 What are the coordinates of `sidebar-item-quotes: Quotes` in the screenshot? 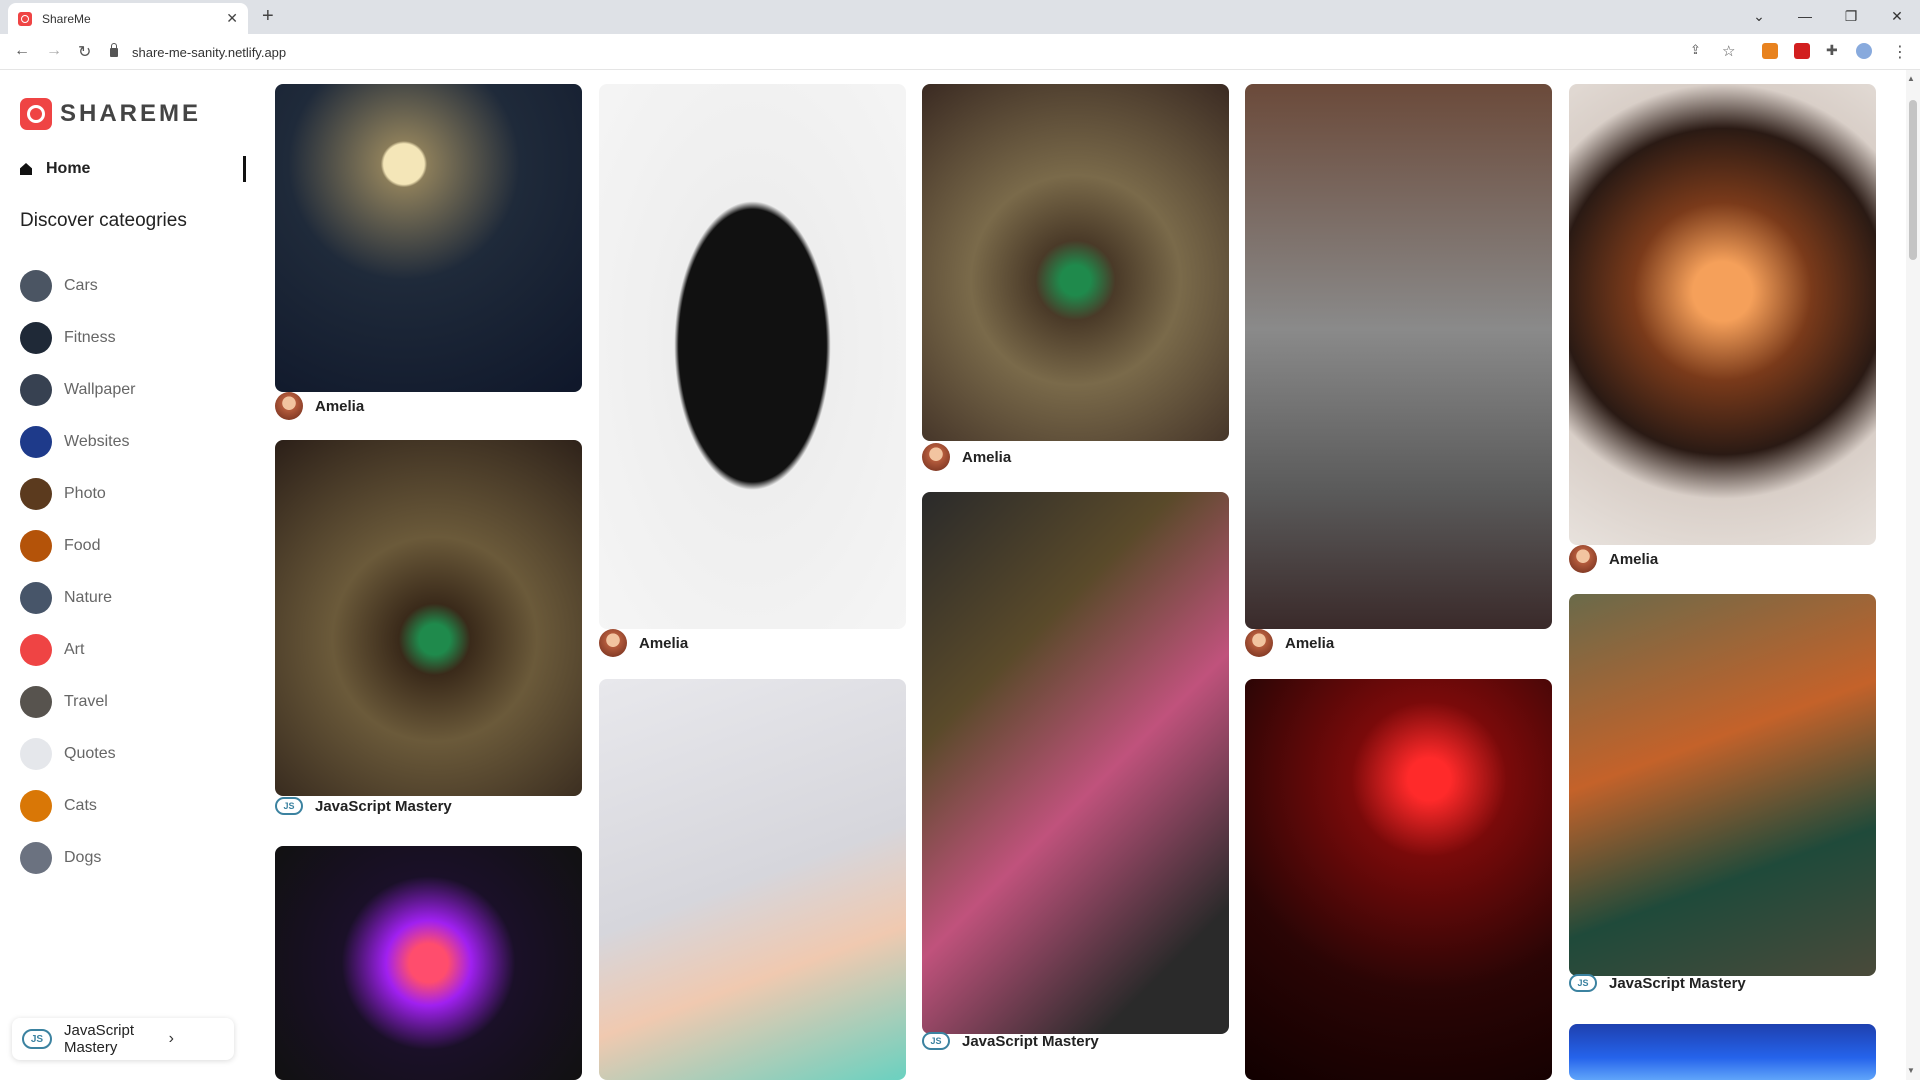 It's located at (68, 754).